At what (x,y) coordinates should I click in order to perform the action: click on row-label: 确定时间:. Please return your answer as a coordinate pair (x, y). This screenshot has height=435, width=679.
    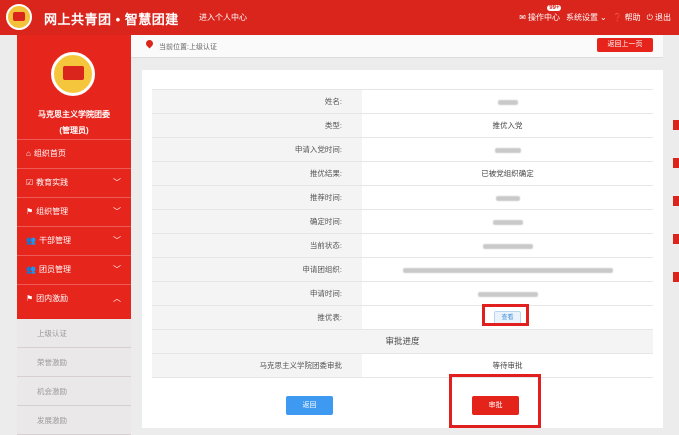
    Looking at the image, I should click on (257, 221).